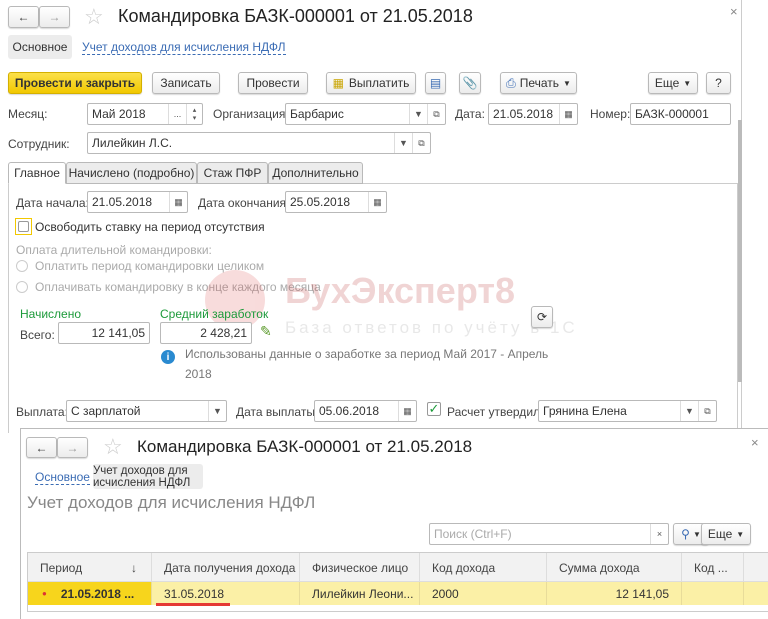 The width and height of the screenshot is (768, 619). I want to click on employee-field: Лилейкин Л.С. ▼ ⧉, so click(259, 143).